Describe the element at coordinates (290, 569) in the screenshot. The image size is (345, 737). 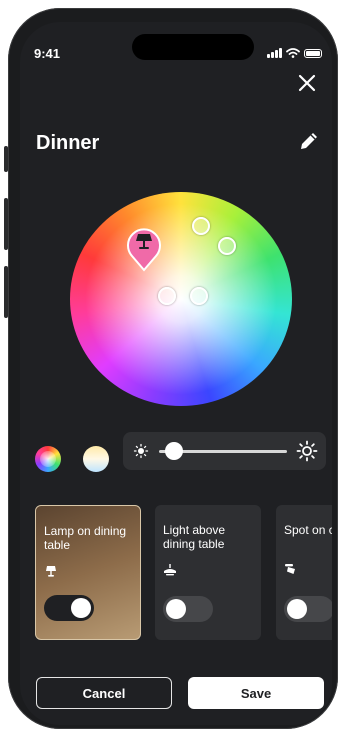
I see `spot-light-icon` at that location.